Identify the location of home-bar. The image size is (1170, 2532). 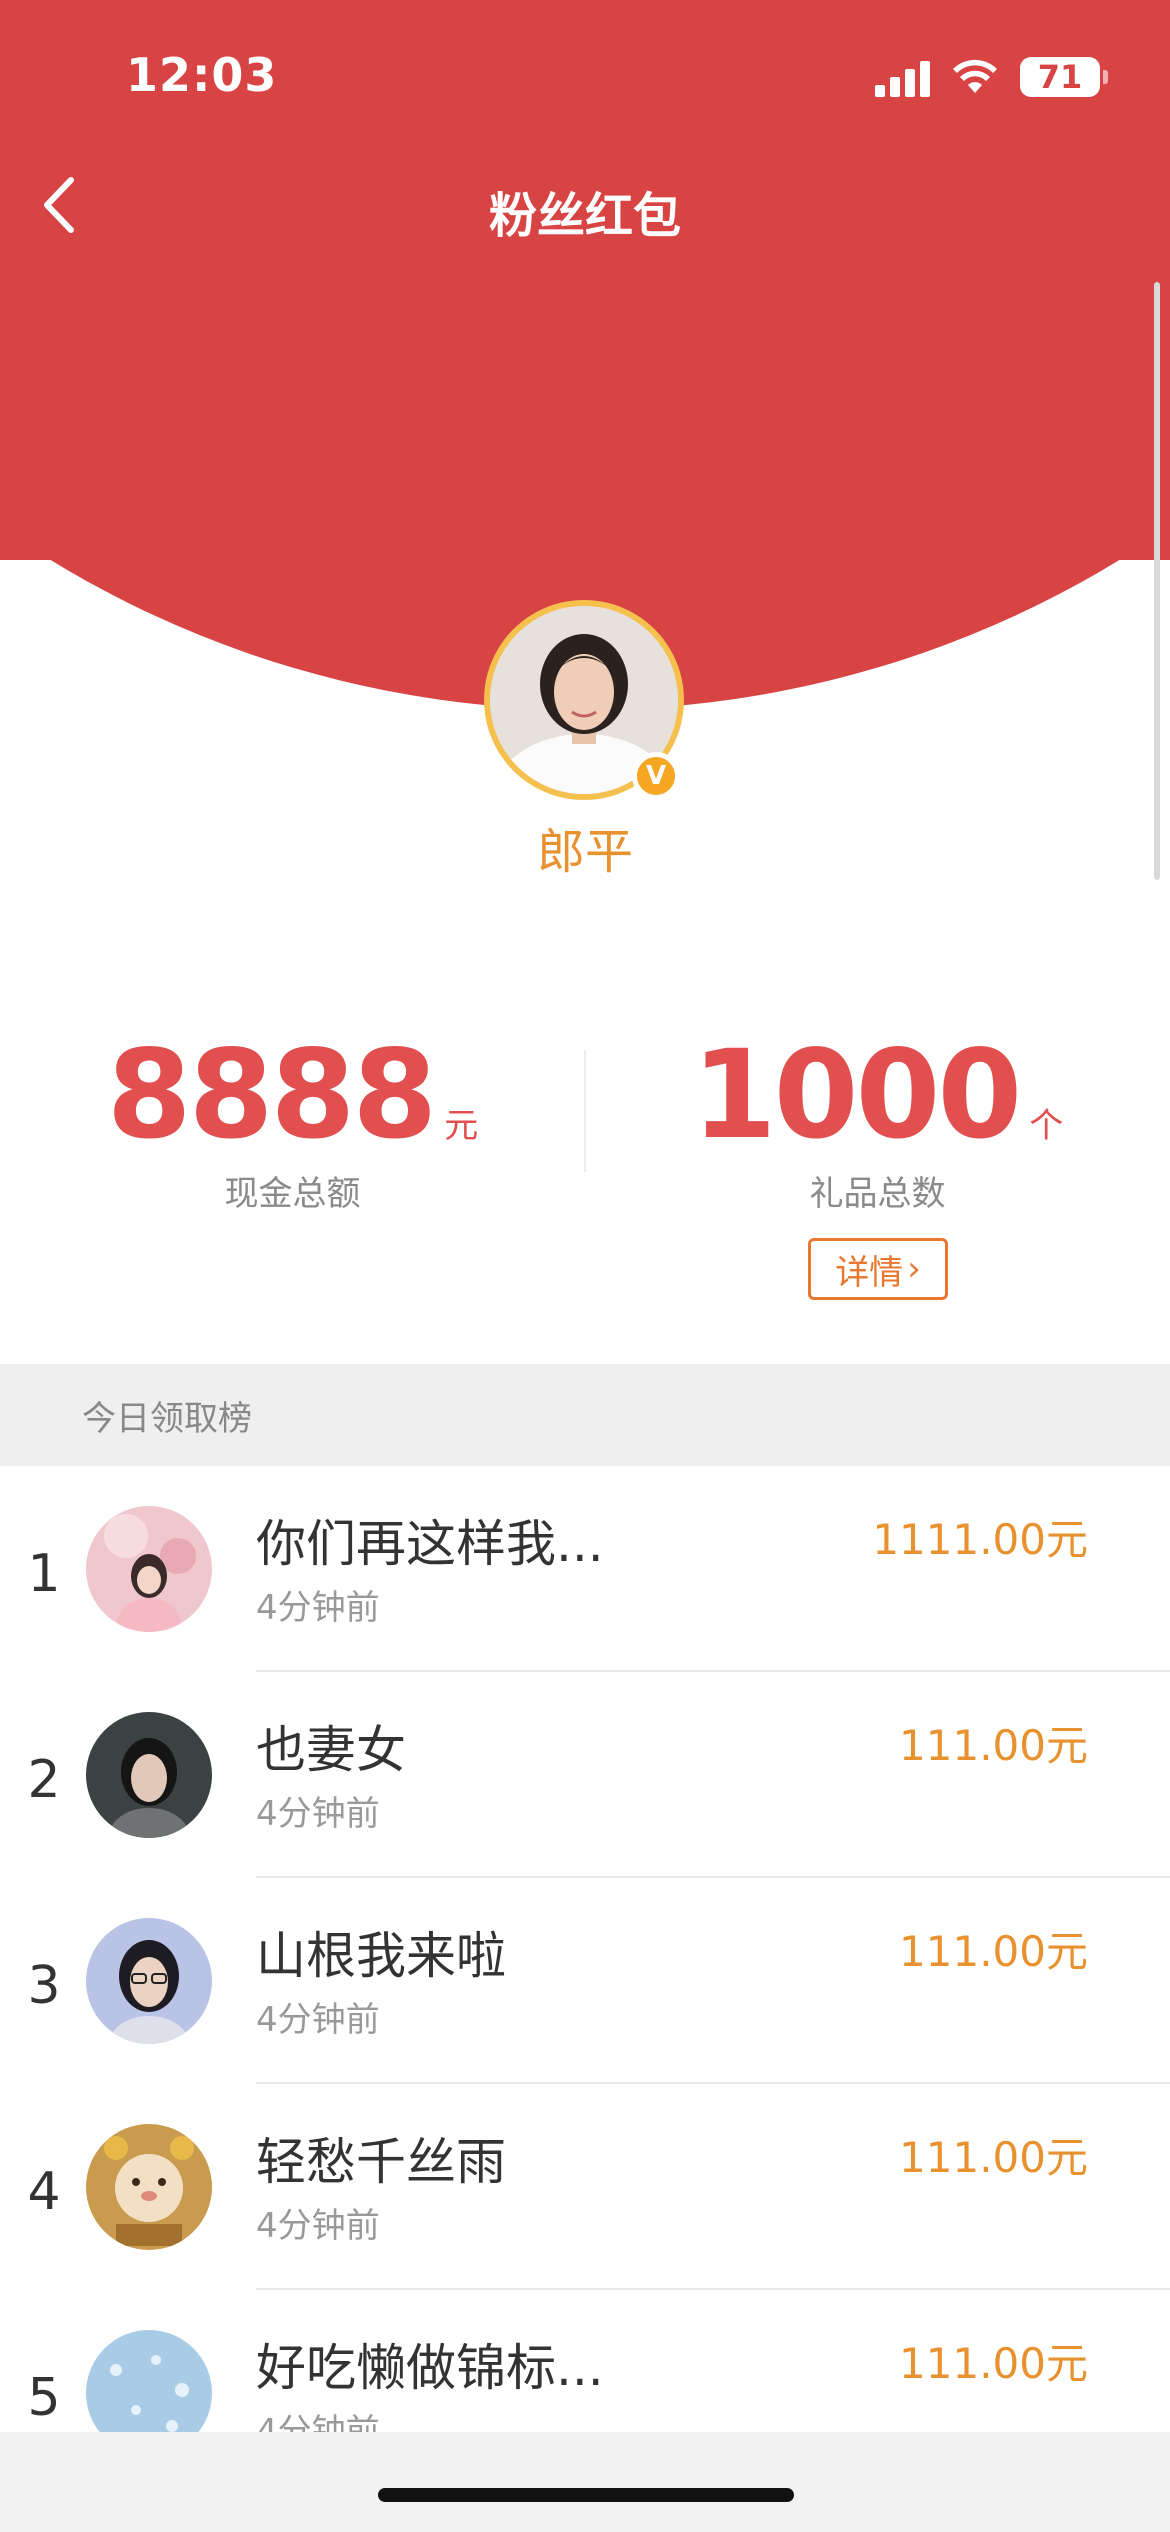
(585, 2482).